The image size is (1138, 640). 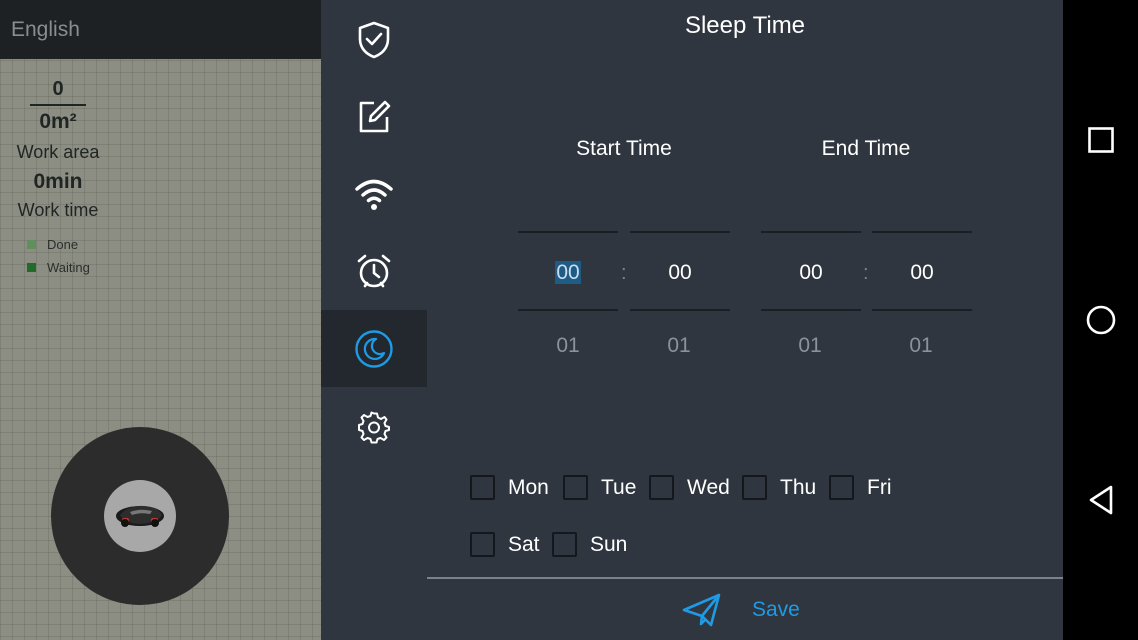 I want to click on legend-done: Done, so click(x=52, y=244).